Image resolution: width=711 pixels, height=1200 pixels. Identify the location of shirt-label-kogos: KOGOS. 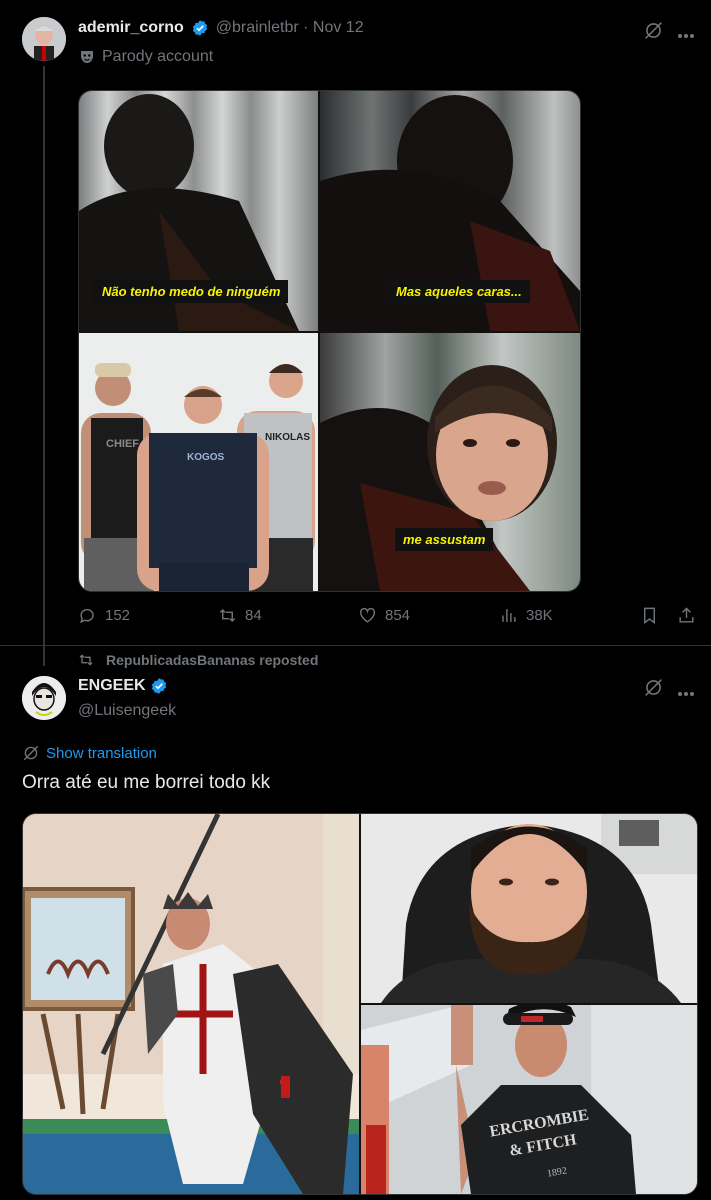
(206, 457).